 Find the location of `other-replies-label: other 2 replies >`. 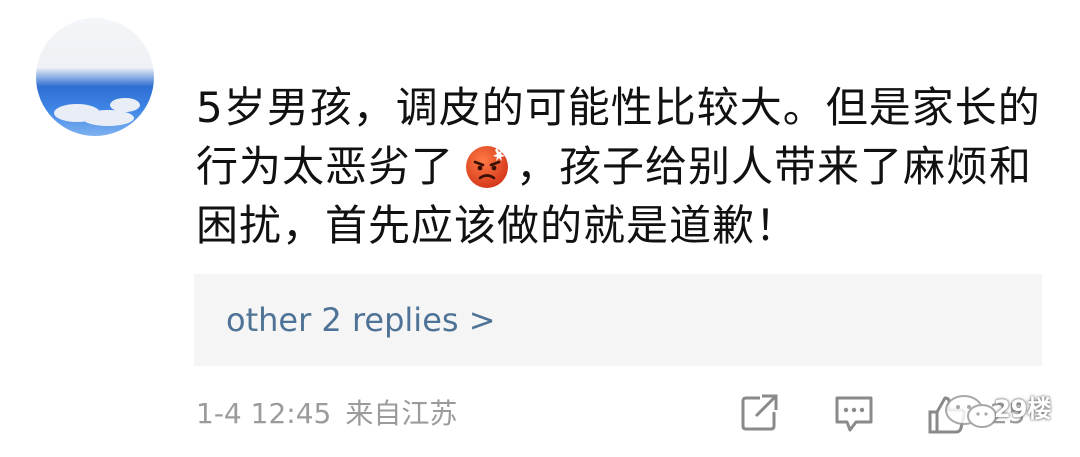

other-replies-label: other 2 replies > is located at coordinates (361, 320).